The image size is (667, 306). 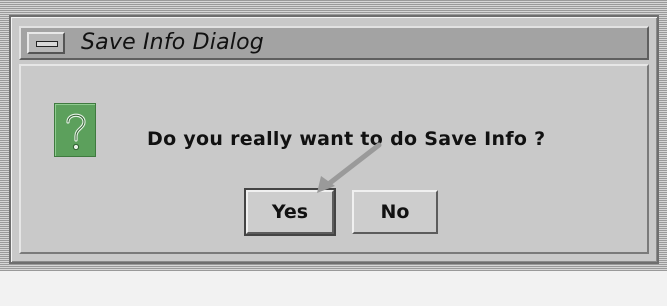 I want to click on yes-button: Yes, so click(x=290, y=212).